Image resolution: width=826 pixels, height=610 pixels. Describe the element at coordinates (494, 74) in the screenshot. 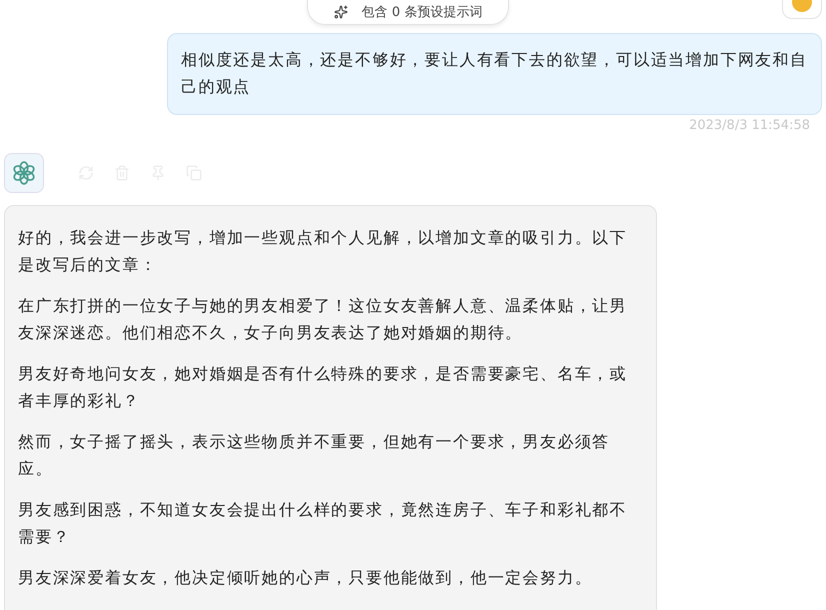

I see `user-message: 相似度还是太高，还是不够好，要让人有看下去的欲望，可以适当增加下网友和自己的观点` at that location.